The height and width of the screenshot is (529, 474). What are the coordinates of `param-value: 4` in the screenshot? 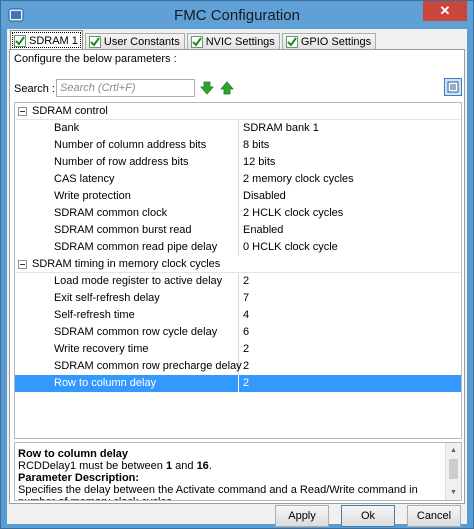 It's located at (244, 315).